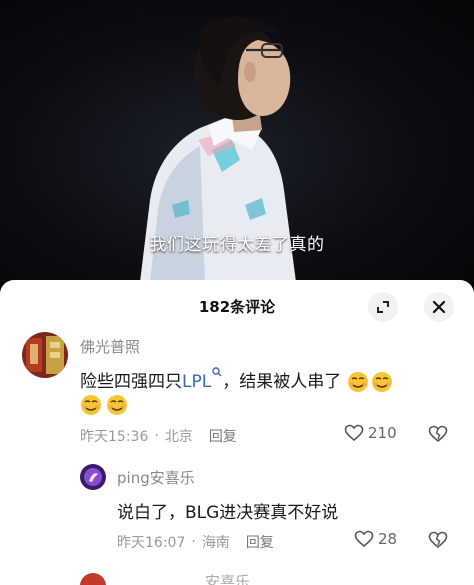  I want to click on comment-text-before: 险些四强四只, so click(131, 382).